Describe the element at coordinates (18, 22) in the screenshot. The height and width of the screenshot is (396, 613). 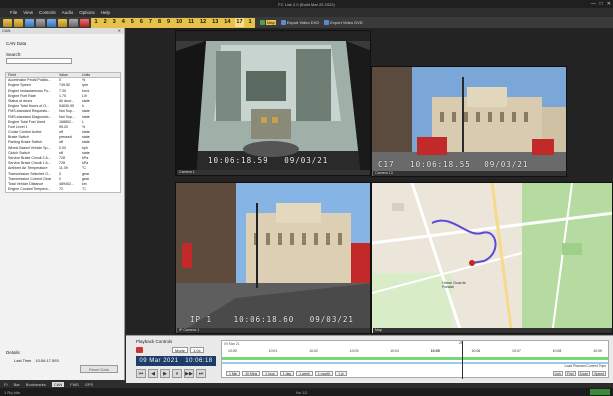
I see `open-file-icon` at that location.